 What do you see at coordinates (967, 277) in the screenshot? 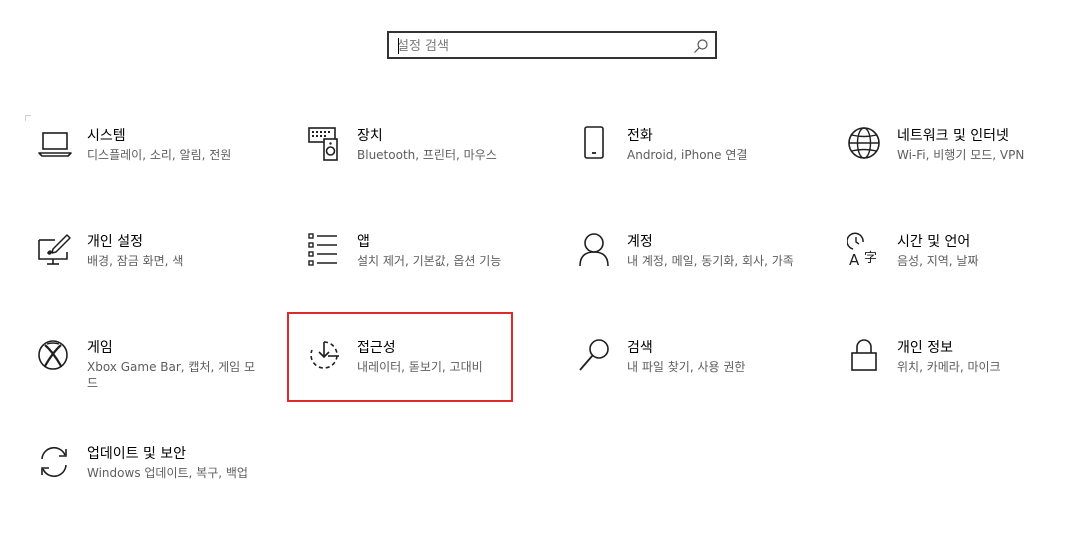
I see `tile-time-language: A 字 시간 및 언어 음성, 지역, 날짜` at bounding box center [967, 277].